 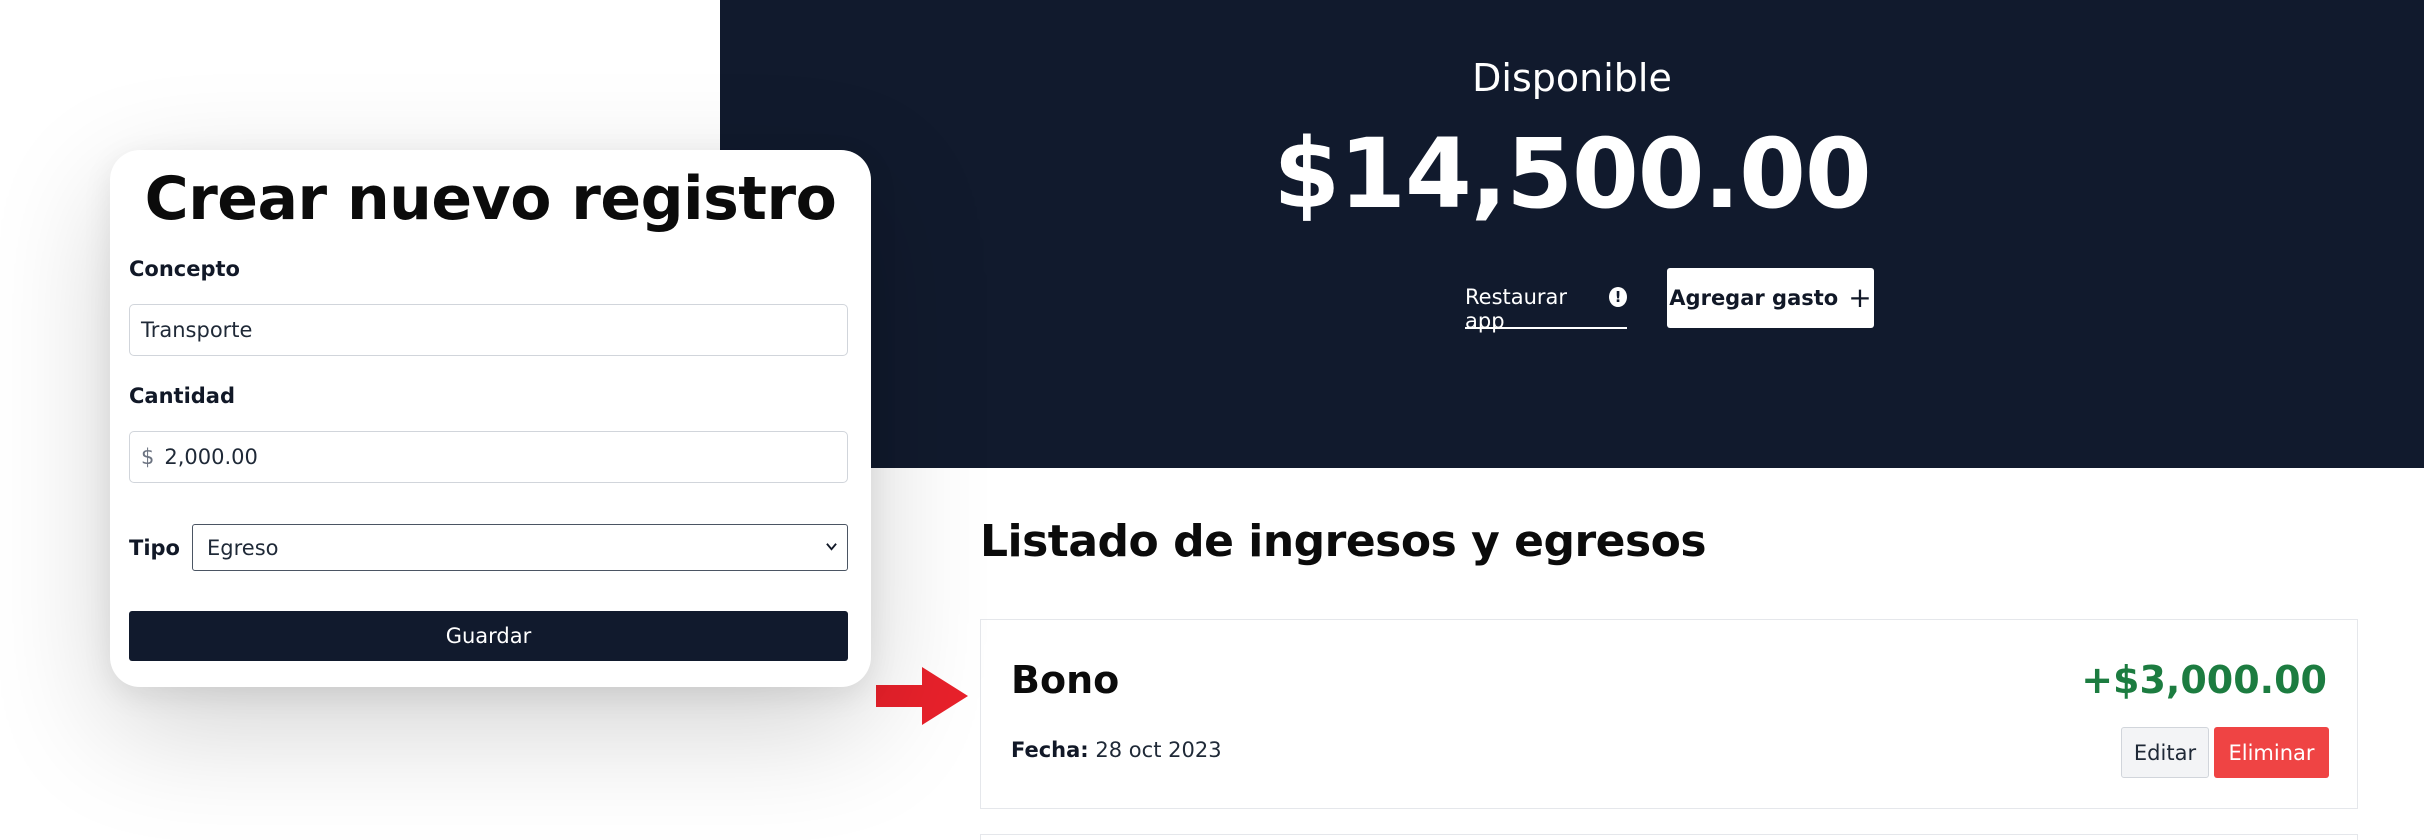 I want to click on chevron-down-icon, so click(x=831, y=547).